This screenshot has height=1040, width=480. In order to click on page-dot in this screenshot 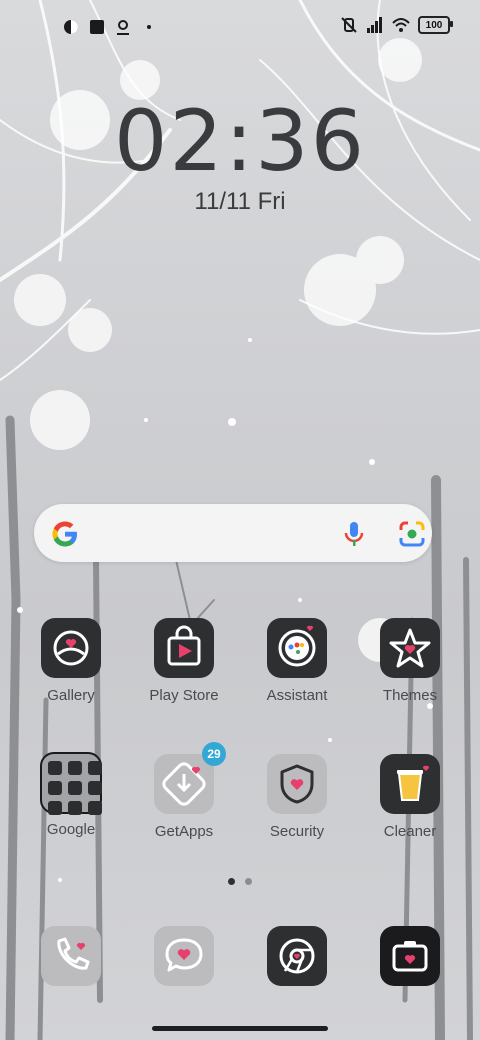, I will do `click(248, 881)`.